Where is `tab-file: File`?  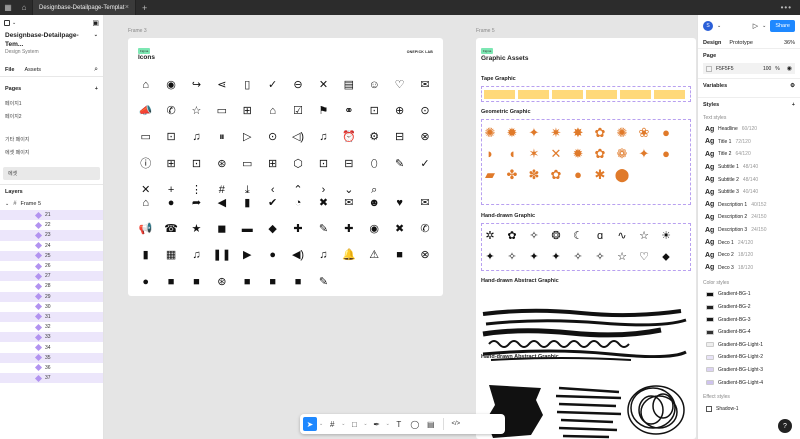 tab-file: File is located at coordinates (9, 70).